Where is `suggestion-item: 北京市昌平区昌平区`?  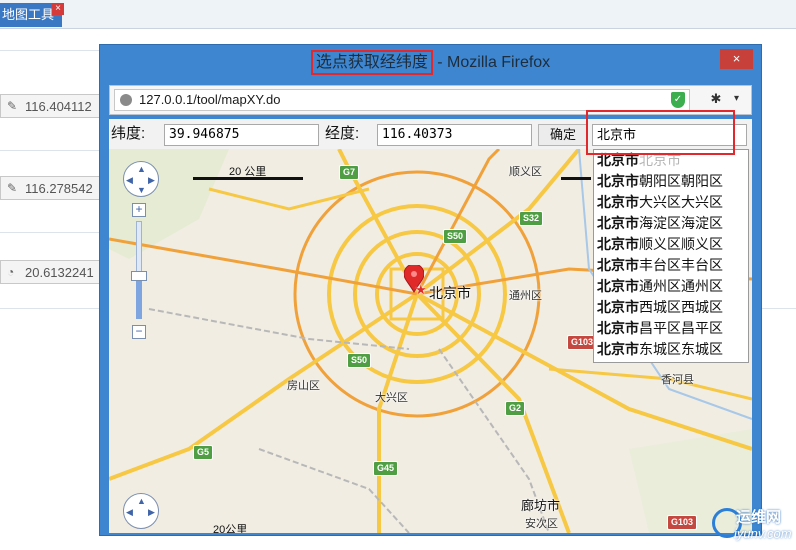
suggestion-item: 北京市昌平区昌平区 is located at coordinates (671, 328).